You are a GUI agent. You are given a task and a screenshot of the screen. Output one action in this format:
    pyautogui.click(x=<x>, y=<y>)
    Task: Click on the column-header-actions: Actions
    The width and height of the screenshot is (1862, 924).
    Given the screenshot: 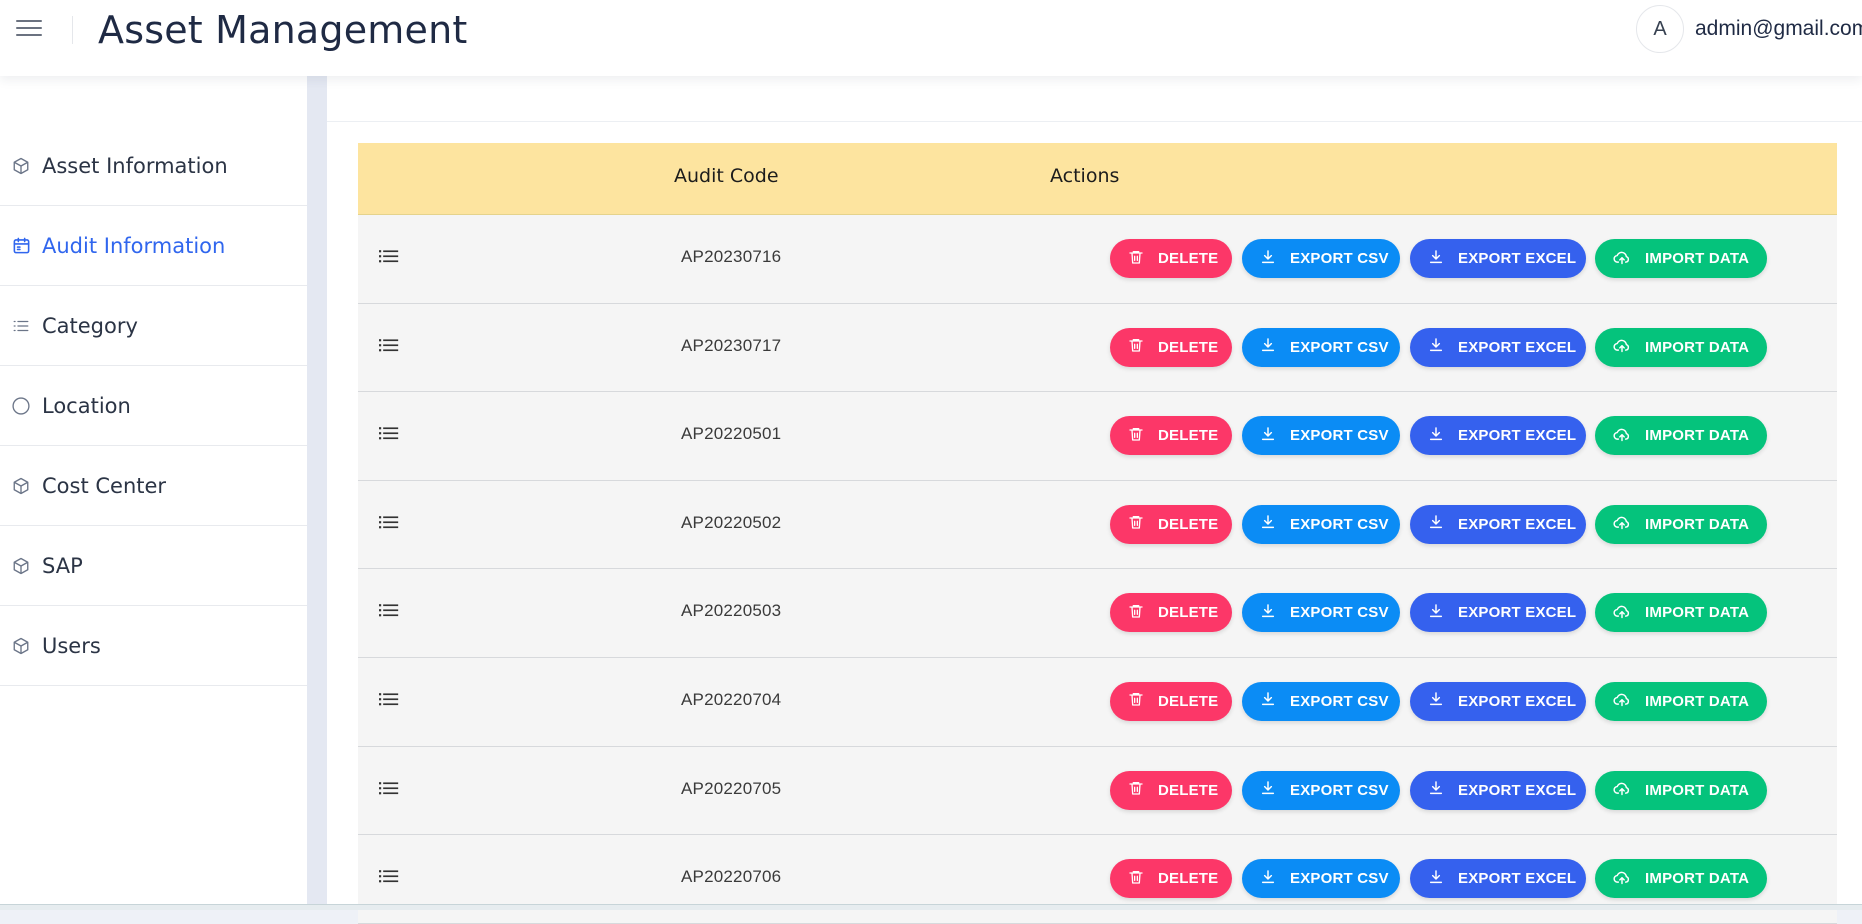 What is the action you would take?
    pyautogui.click(x=1085, y=176)
    